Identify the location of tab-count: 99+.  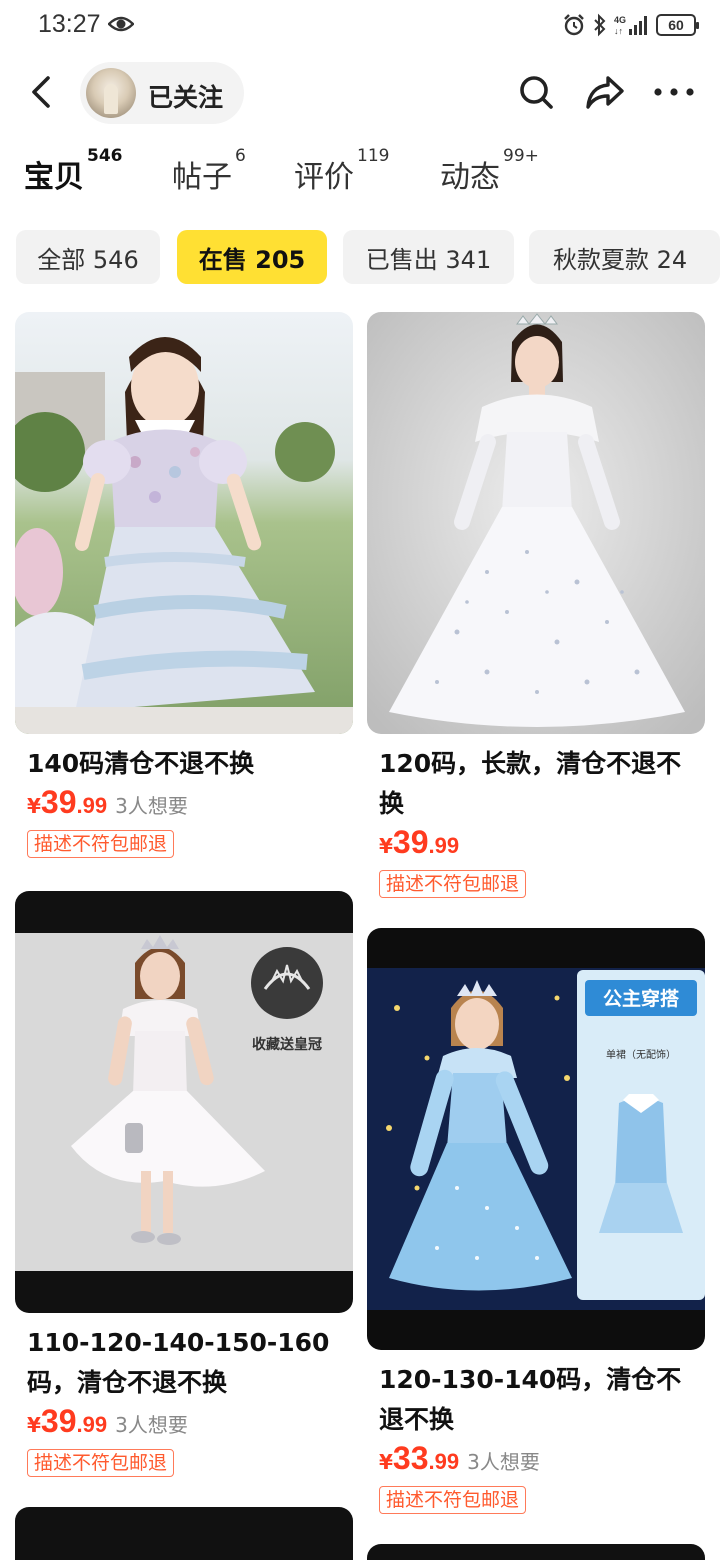
(521, 156).